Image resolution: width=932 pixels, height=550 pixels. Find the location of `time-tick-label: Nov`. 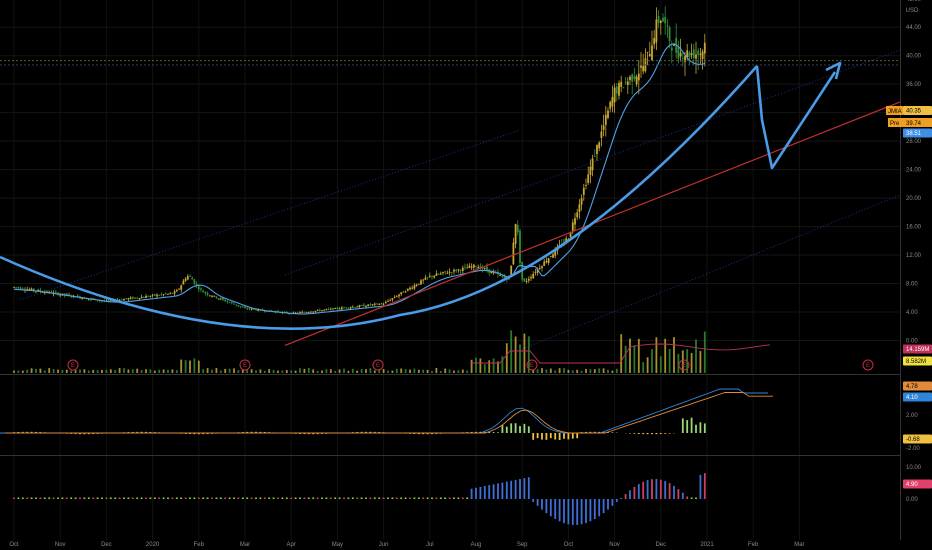

time-tick-label: Nov is located at coordinates (614, 545).